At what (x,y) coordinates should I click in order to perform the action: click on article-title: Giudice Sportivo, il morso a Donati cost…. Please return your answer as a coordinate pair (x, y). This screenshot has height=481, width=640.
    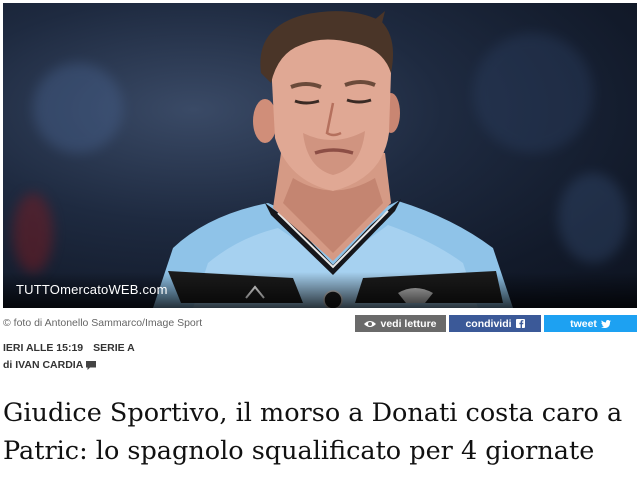
    Looking at the image, I should click on (313, 432).